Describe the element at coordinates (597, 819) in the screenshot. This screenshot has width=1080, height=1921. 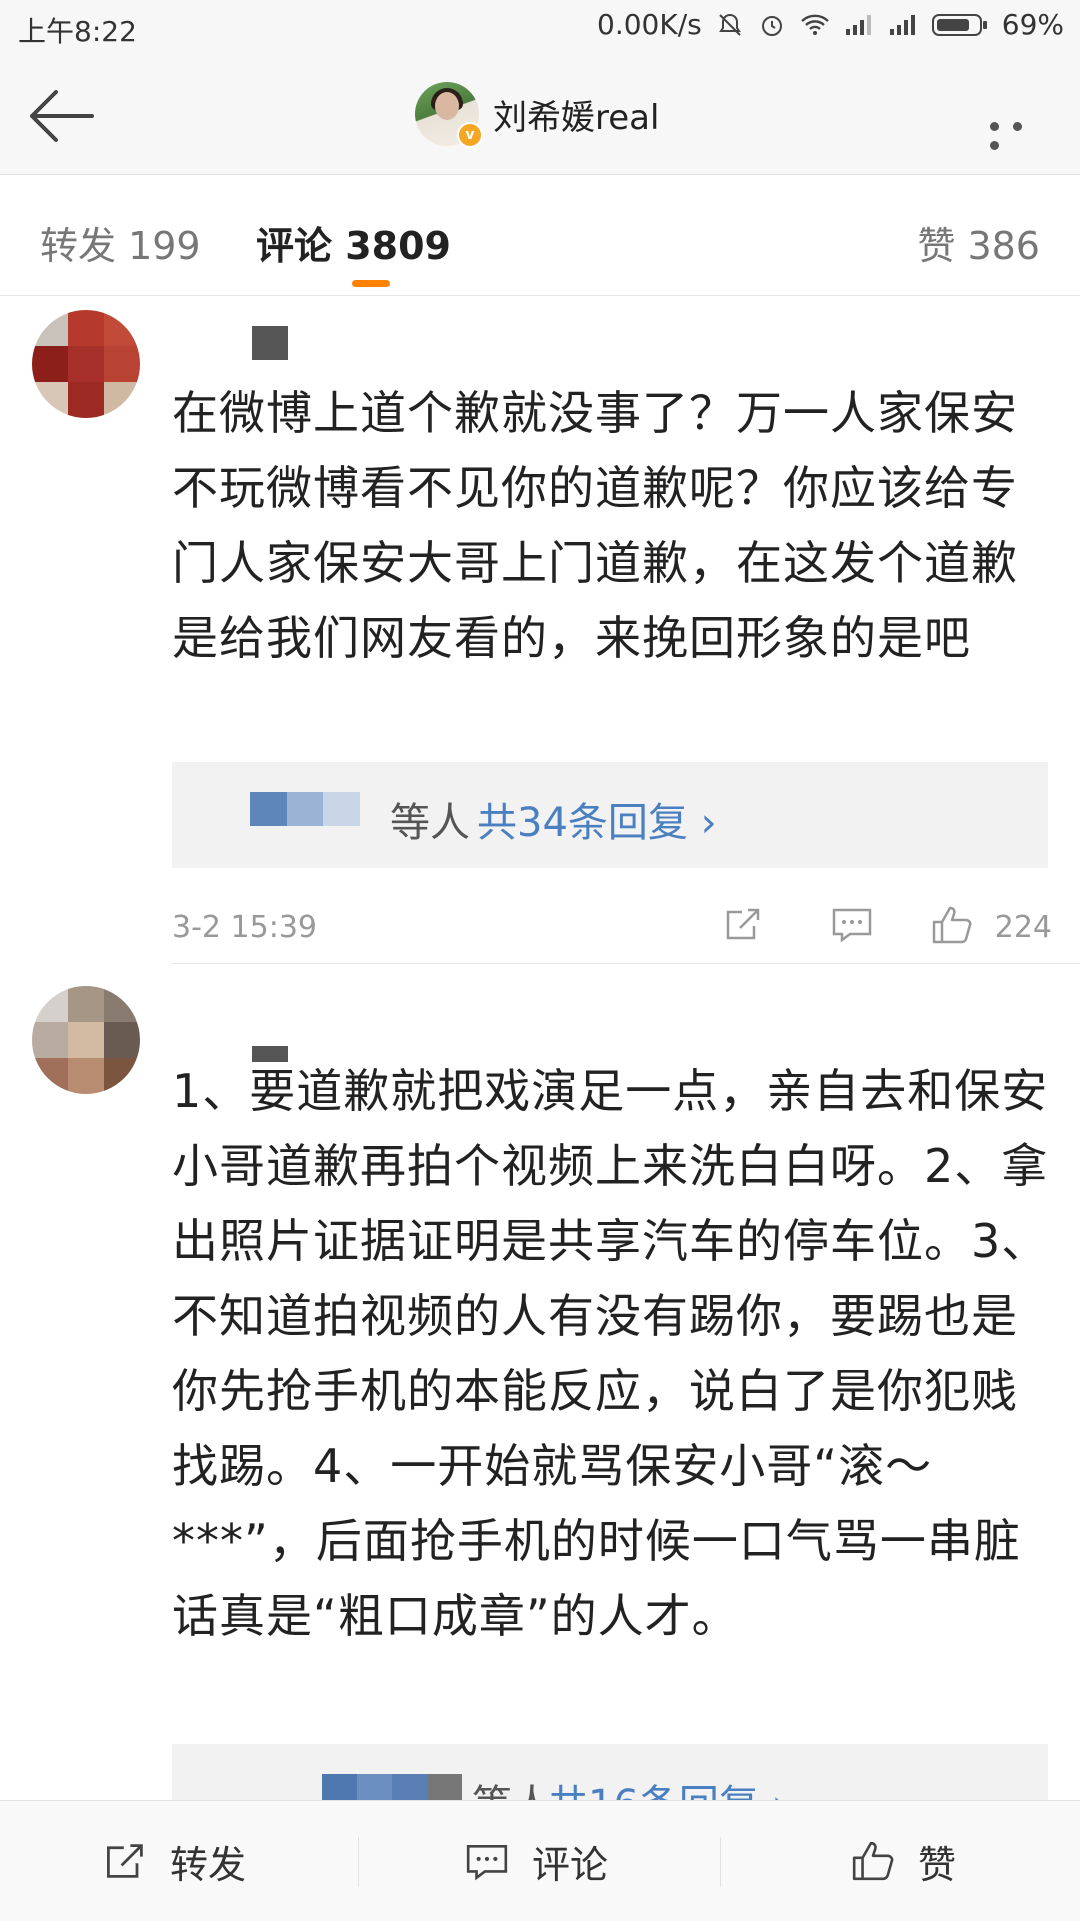
I see `replies-count-link: 共34条回复 ›` at that location.